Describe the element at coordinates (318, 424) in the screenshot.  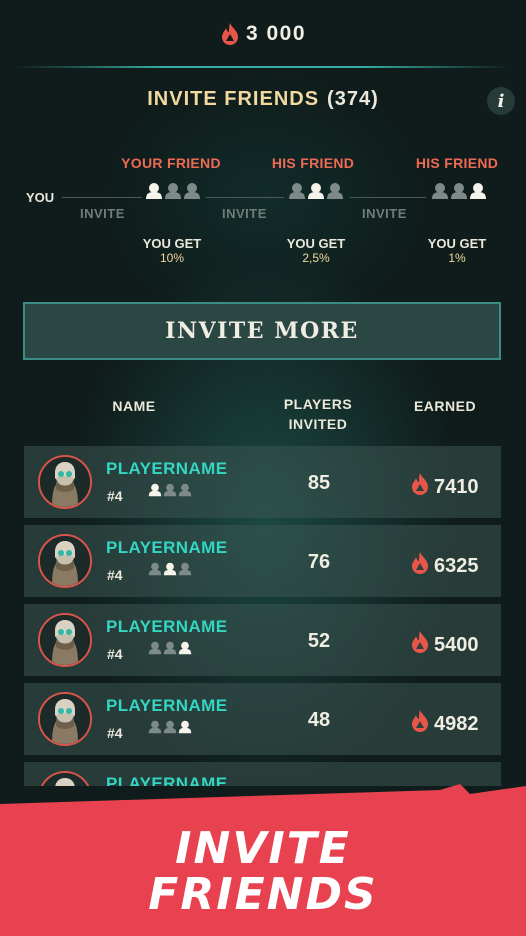
I see `header-line: INVITED` at that location.